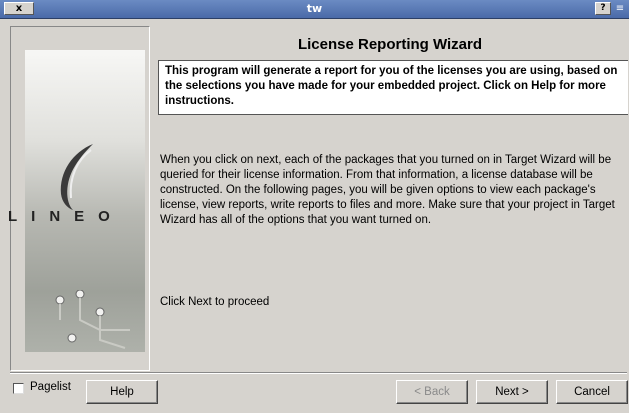  What do you see at coordinates (76, 177) in the screenshot?
I see `lineo-swoosh-icon` at bounding box center [76, 177].